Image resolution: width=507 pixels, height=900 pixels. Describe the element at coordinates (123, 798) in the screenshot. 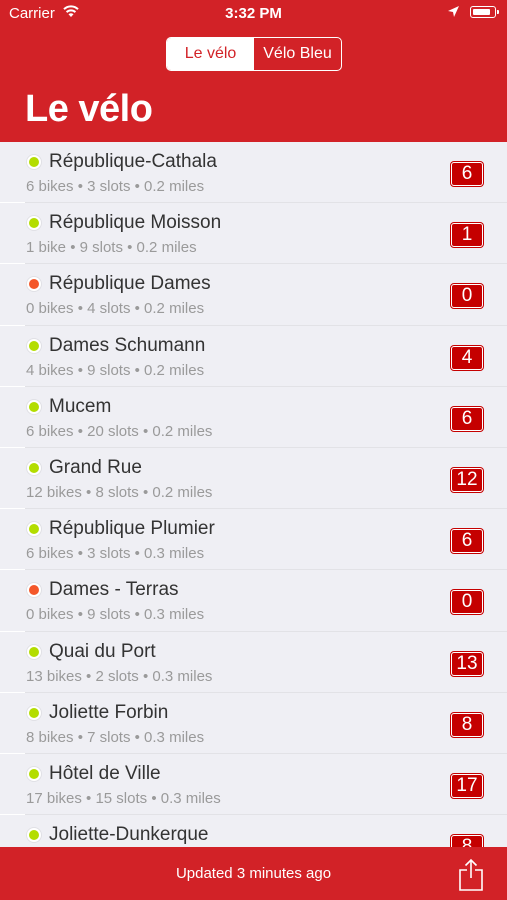

I see `station-detail: 17 bikes • 15 slots • 0.3 miles` at that location.